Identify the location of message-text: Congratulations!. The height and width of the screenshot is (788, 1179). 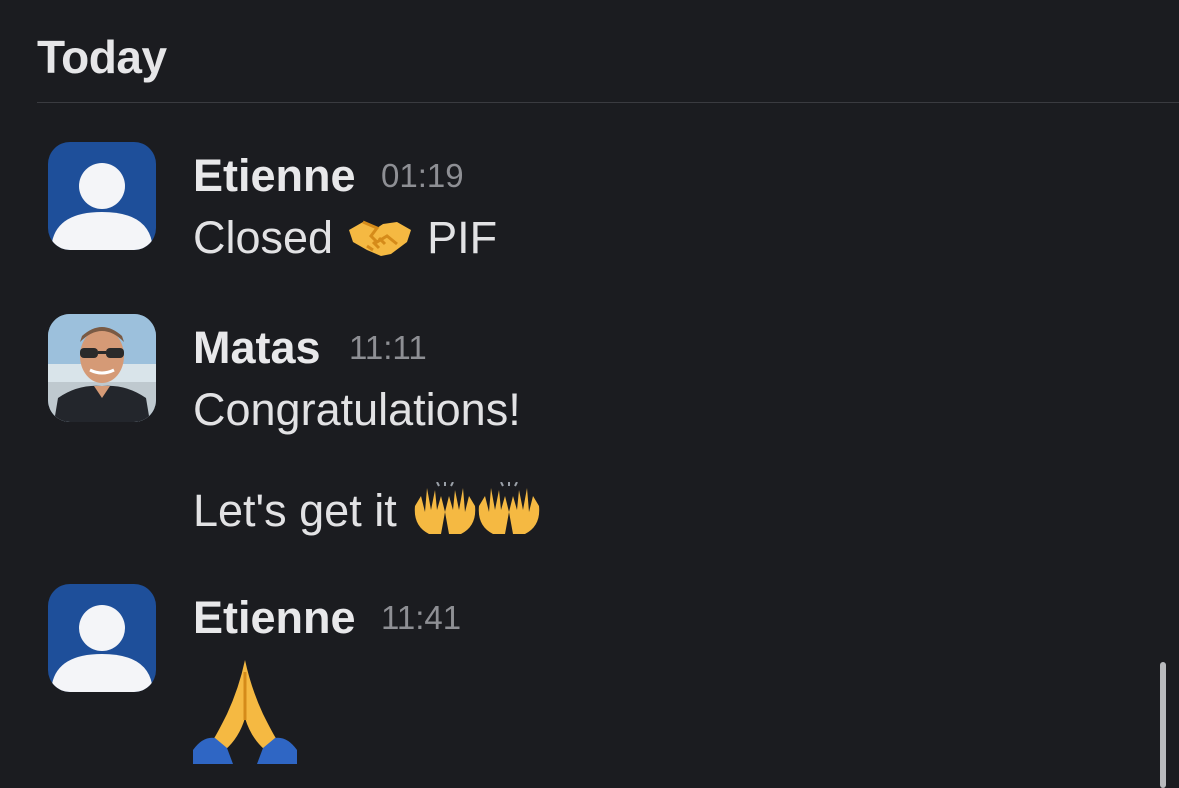
(357, 409).